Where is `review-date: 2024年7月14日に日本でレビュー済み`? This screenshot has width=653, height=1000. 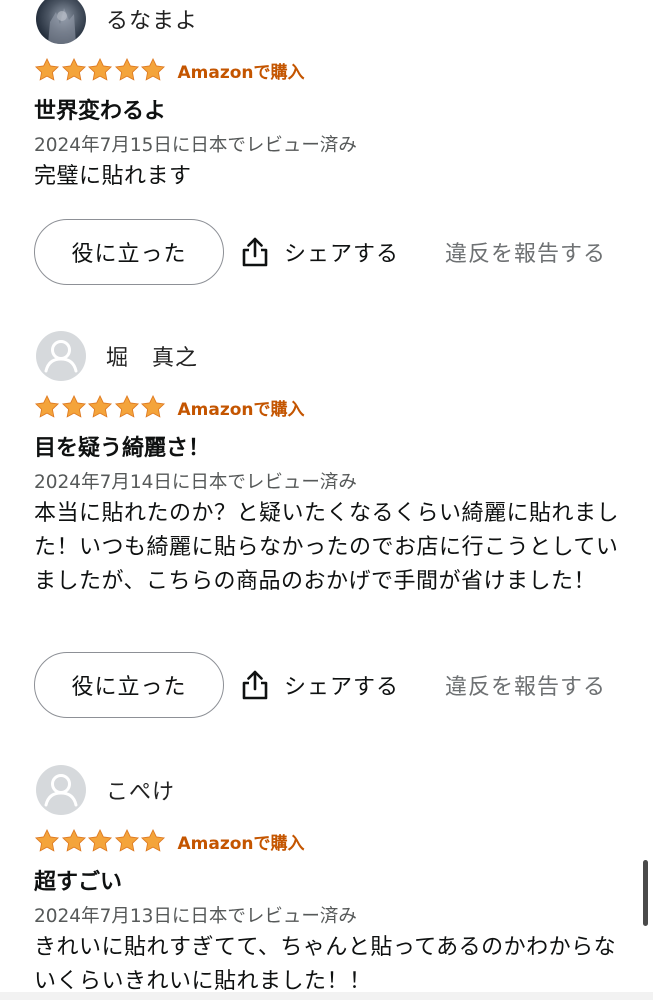 review-date: 2024年7月14日に日本でレビュー済み is located at coordinates (195, 482).